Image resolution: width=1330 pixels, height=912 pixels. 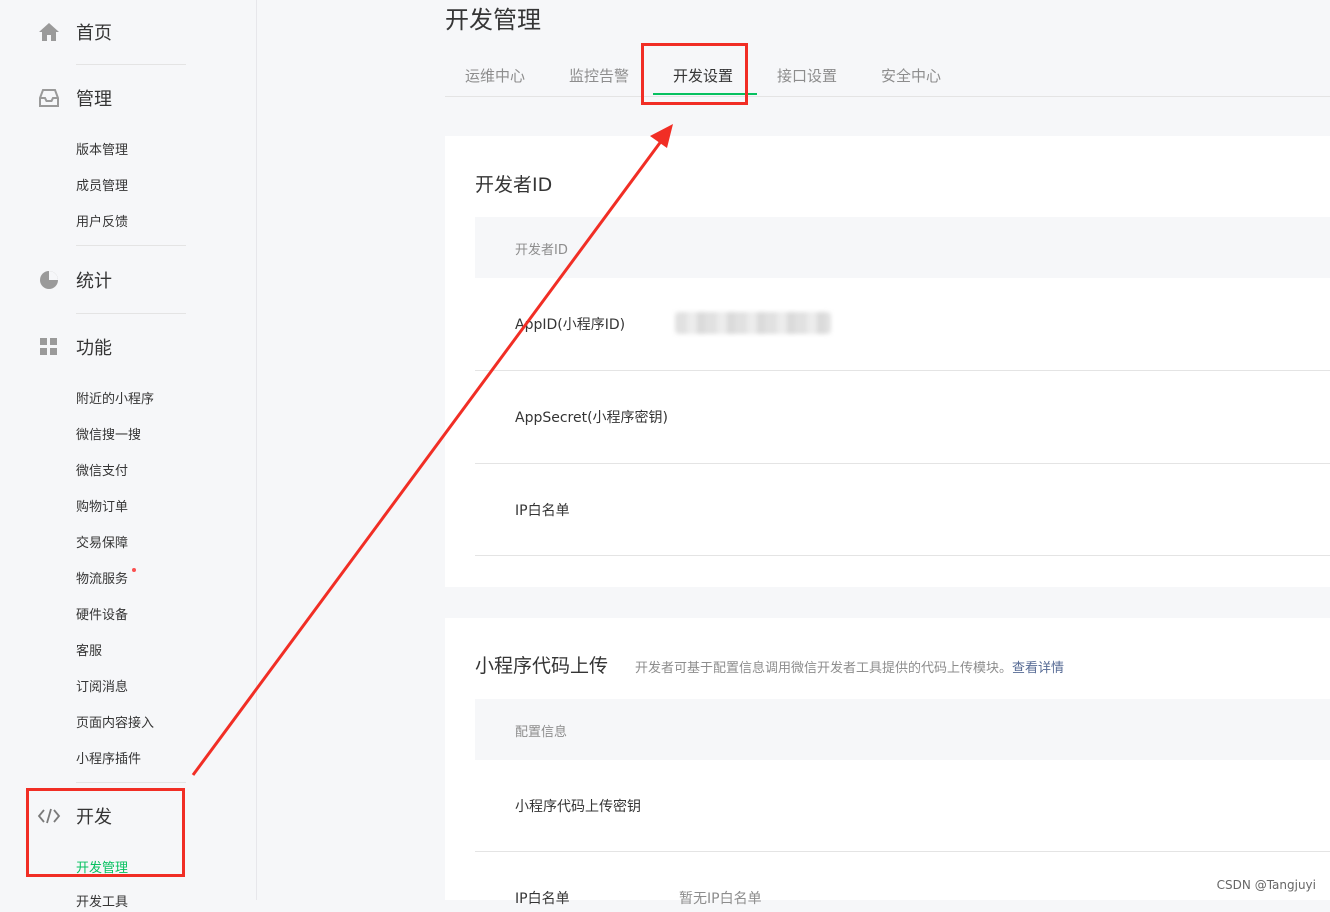 What do you see at coordinates (1266, 885) in the screenshot?
I see `watermark: CSDN @Tangjuyi` at bounding box center [1266, 885].